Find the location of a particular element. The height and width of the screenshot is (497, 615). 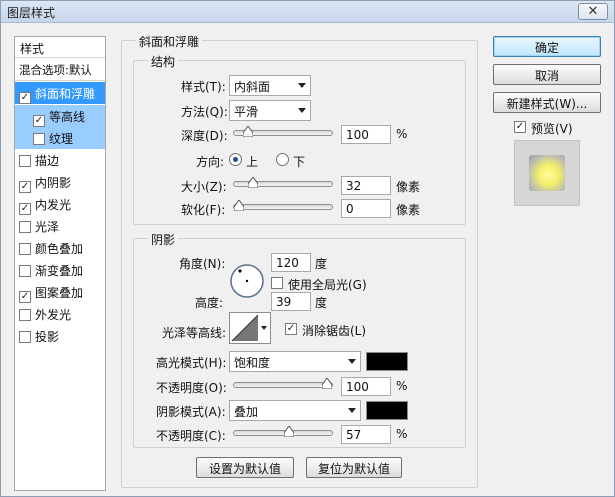

style-label: 等高线 is located at coordinates (67, 117).